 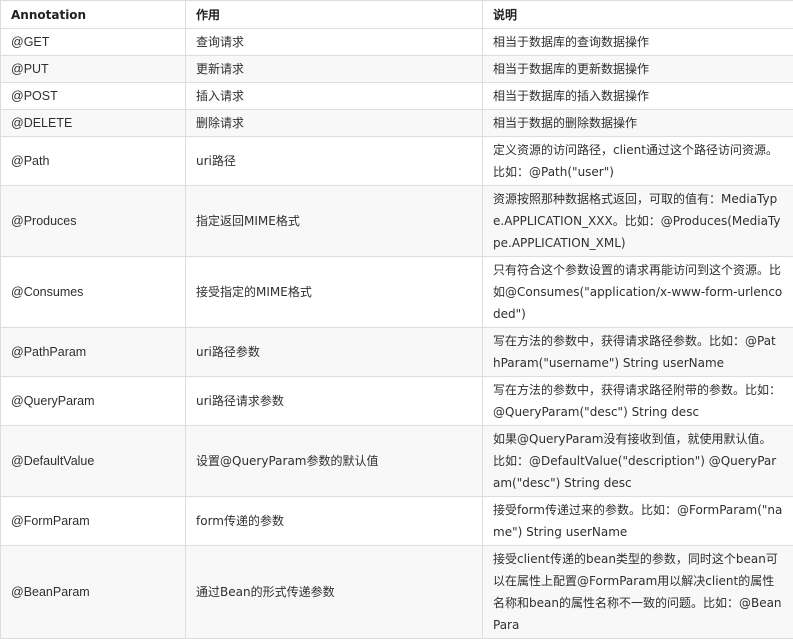 What do you see at coordinates (93, 521) in the screenshot?
I see `cell-annotation: @FormParam` at bounding box center [93, 521].